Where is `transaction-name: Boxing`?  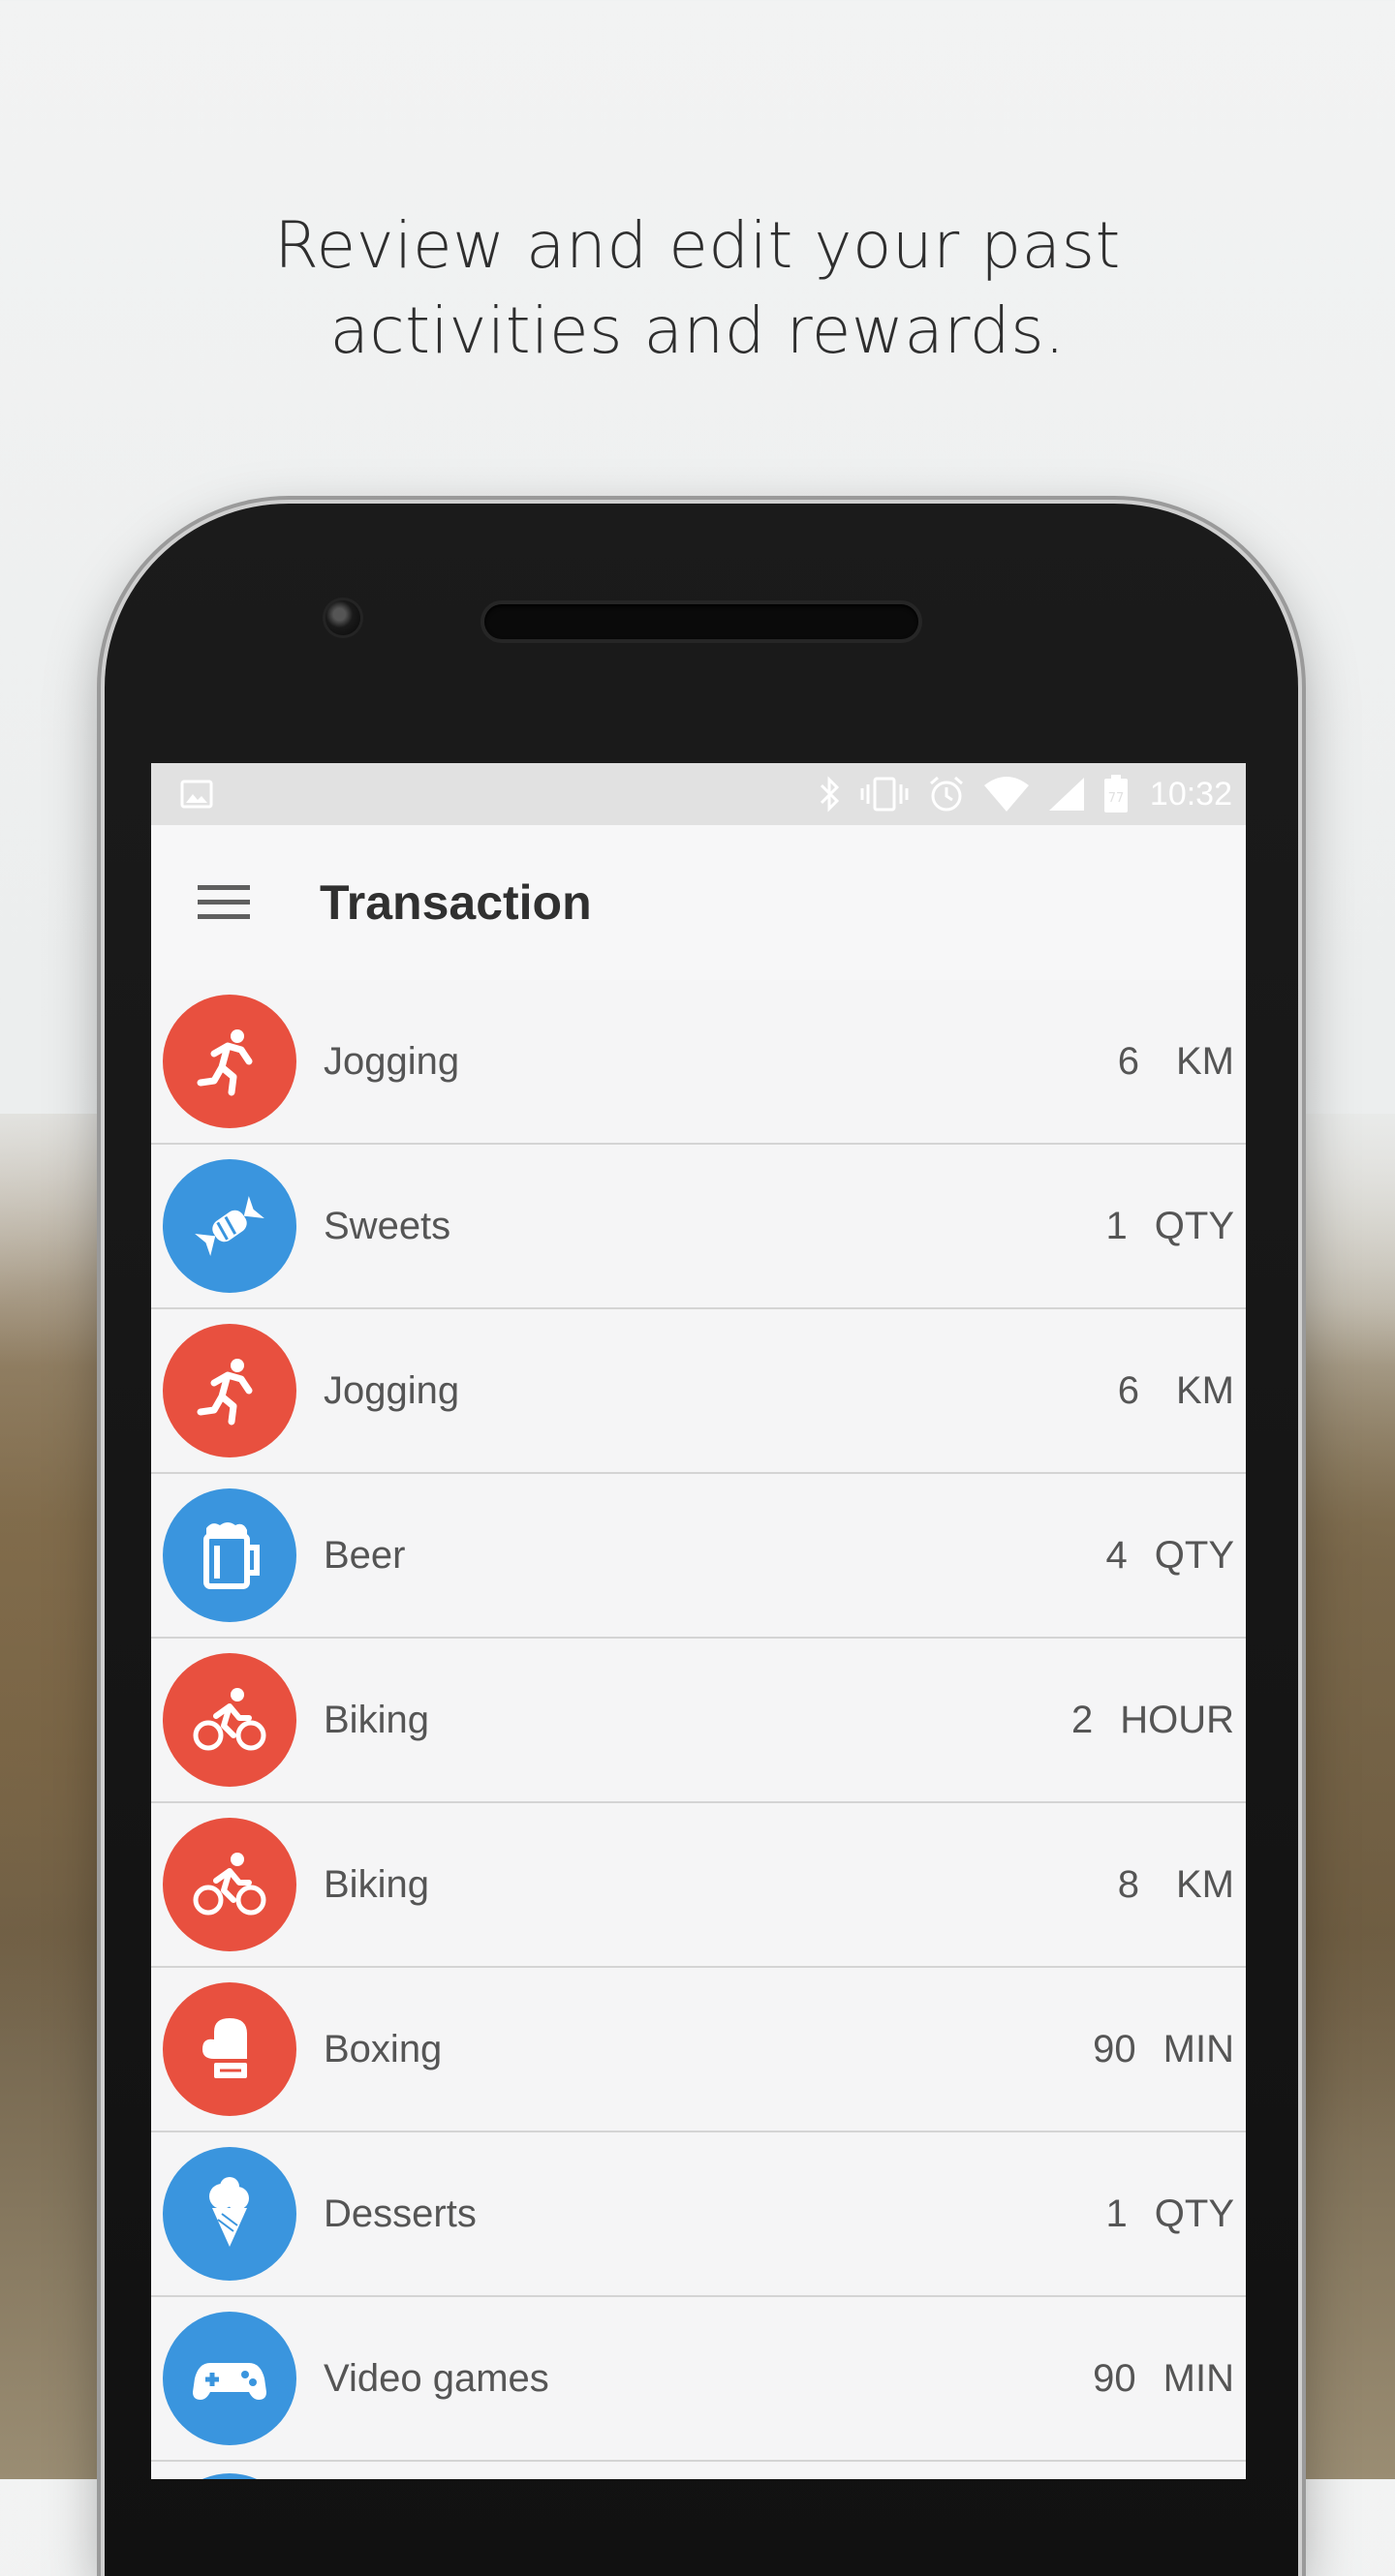
transaction-name: Boxing is located at coordinates (383, 2048).